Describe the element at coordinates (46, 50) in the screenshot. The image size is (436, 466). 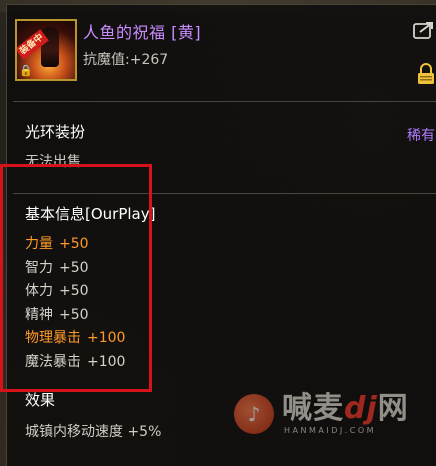
I see `mermaid-blessing-icon: 装备中 🔒` at that location.